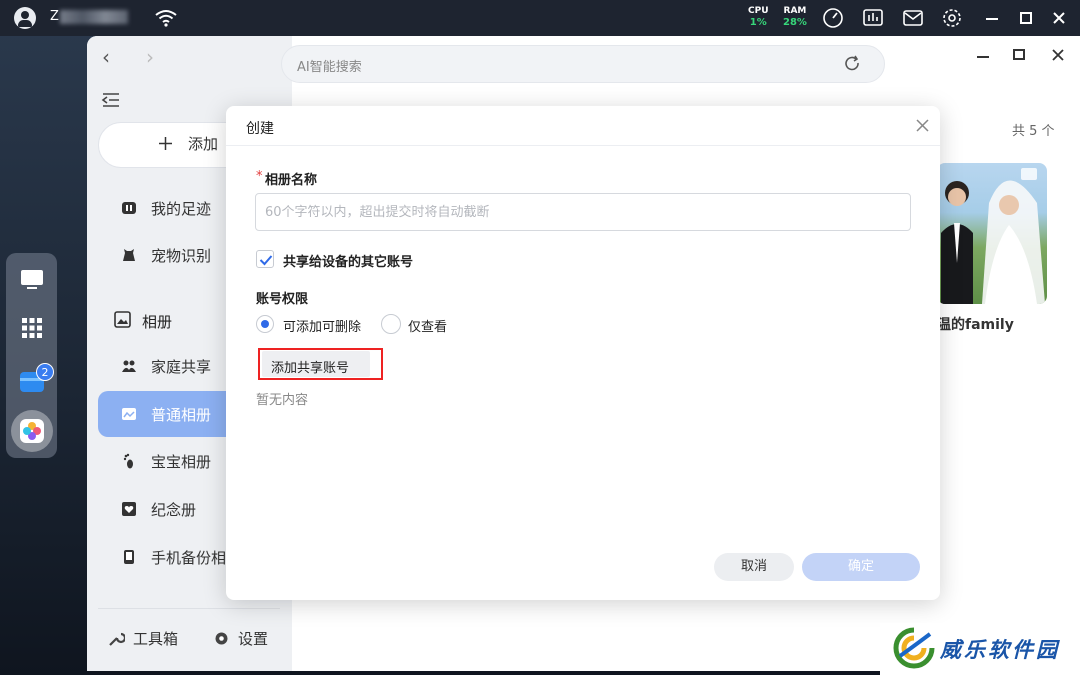 Image resolution: width=1080 pixels, height=675 pixels. Describe the element at coordinates (391, 324) in the screenshot. I see `radio-view-only` at that location.